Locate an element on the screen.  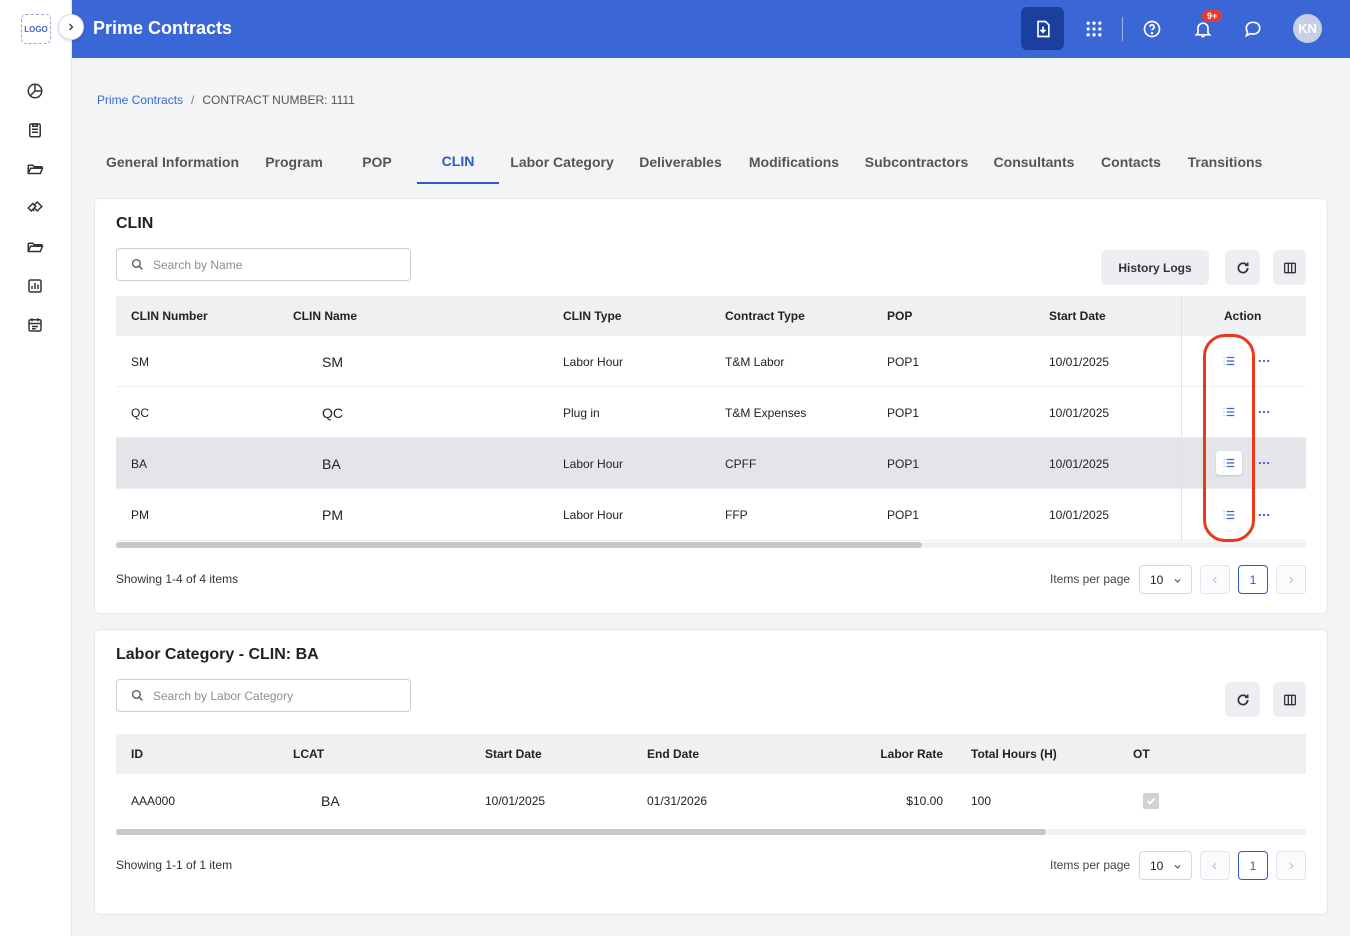
clin-items-per-page-label: Items per page is located at coordinates (1090, 579).